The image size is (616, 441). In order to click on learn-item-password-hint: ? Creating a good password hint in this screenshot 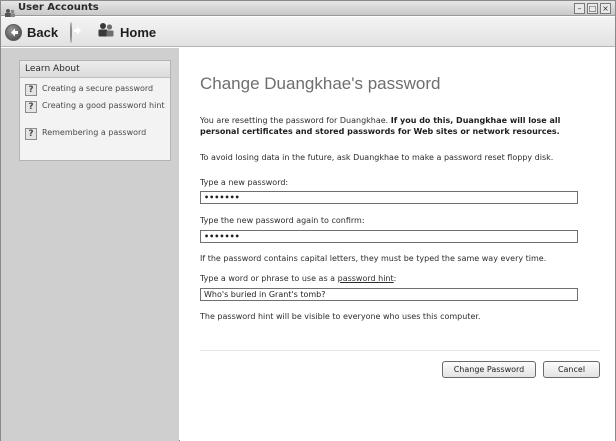, I will do `click(97, 107)`.